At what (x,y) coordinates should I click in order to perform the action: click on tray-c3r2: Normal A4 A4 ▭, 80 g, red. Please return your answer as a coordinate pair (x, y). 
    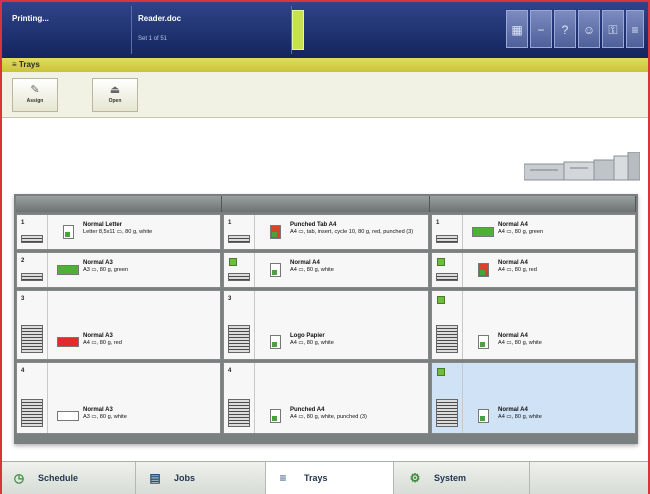
    Looking at the image, I should click on (533, 270).